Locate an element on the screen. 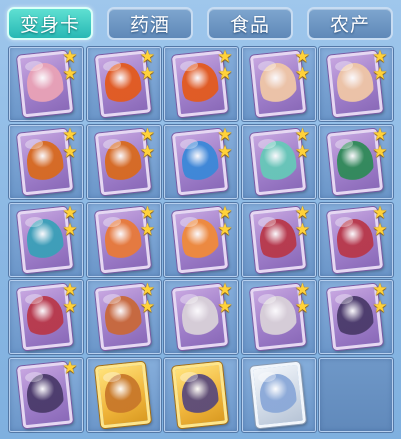 This screenshot has height=439, width=401. tab-food: 食品 is located at coordinates (250, 23).